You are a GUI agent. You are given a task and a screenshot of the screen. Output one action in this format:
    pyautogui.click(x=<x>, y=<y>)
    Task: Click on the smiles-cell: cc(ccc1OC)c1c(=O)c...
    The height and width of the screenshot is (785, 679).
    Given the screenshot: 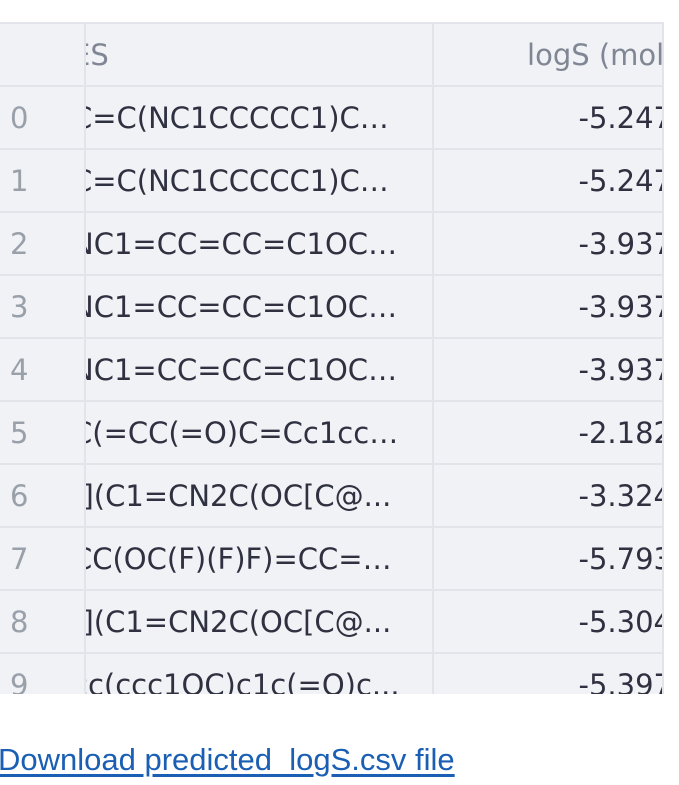 What is the action you would take?
    pyautogui.click(x=260, y=674)
    